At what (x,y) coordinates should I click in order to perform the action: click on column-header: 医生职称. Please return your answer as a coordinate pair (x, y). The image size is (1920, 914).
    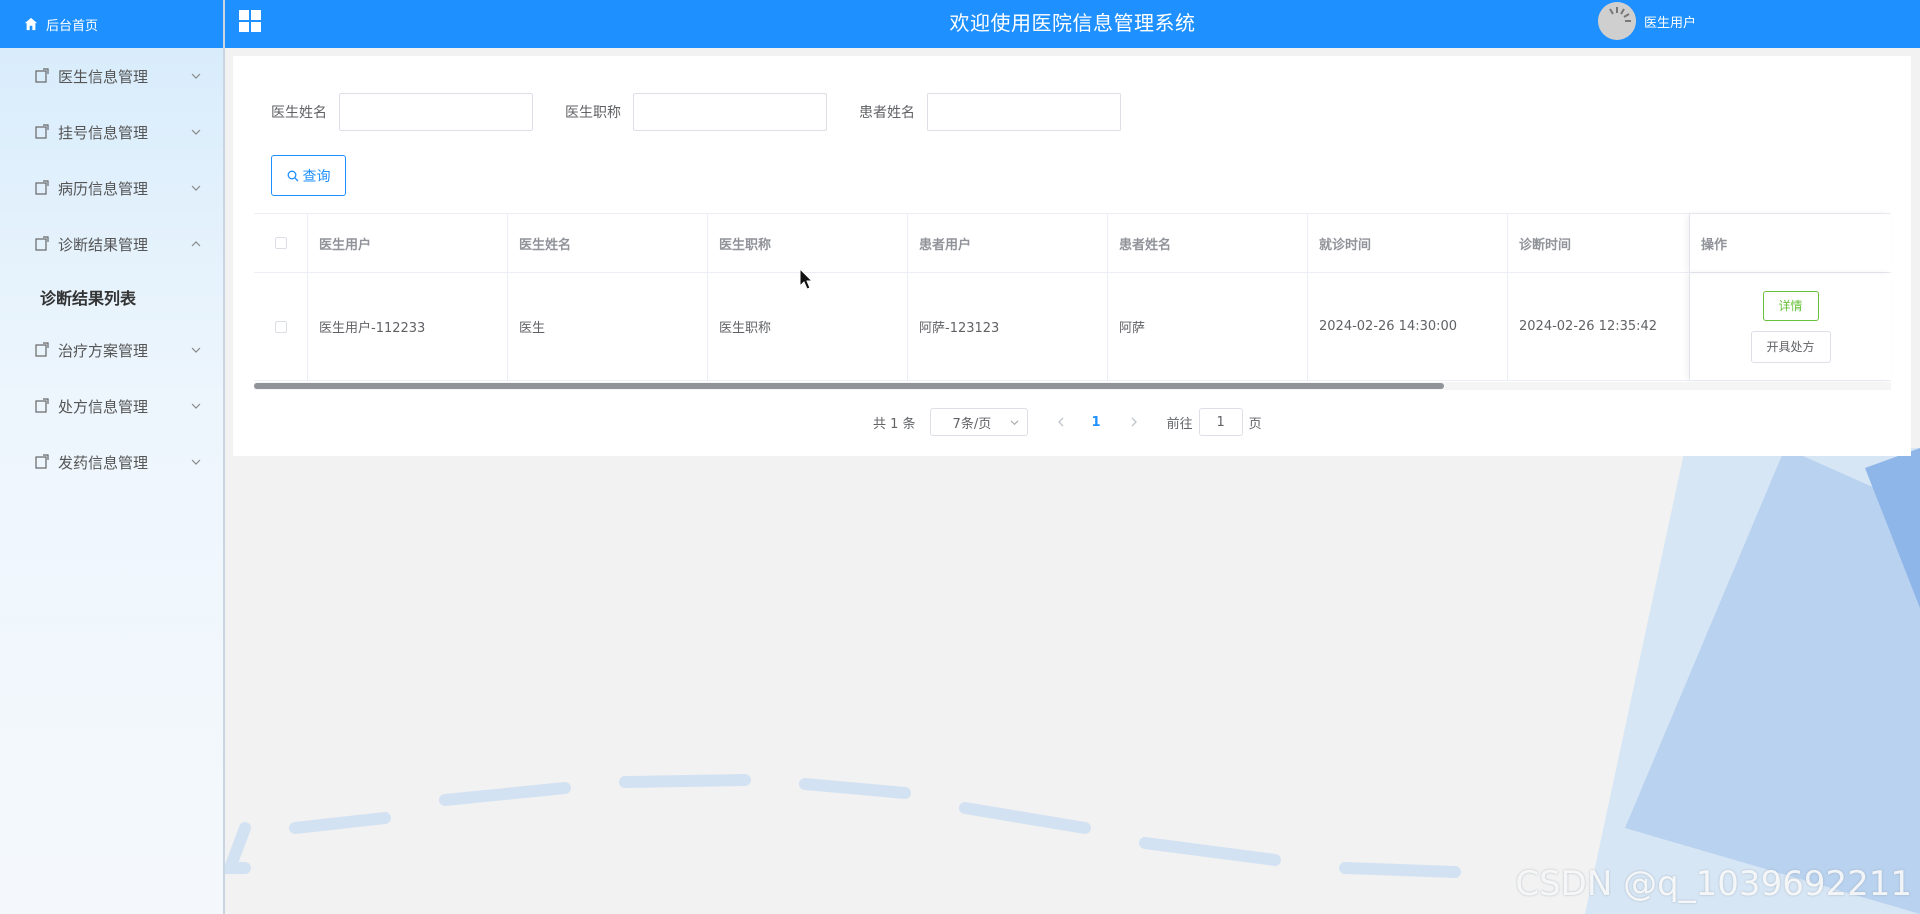
    Looking at the image, I should click on (808, 243).